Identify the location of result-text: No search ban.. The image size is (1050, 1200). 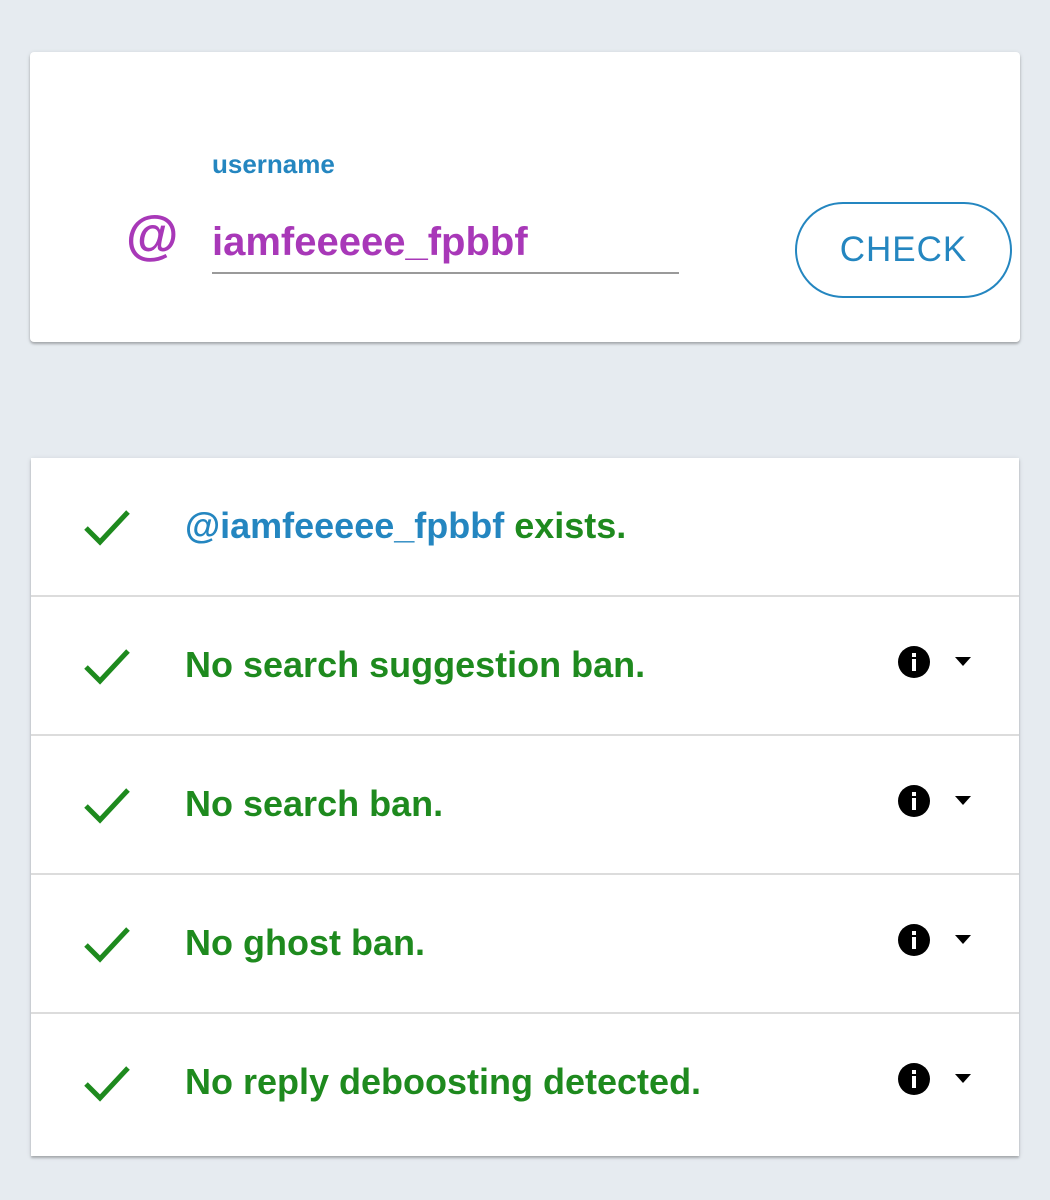
(314, 803).